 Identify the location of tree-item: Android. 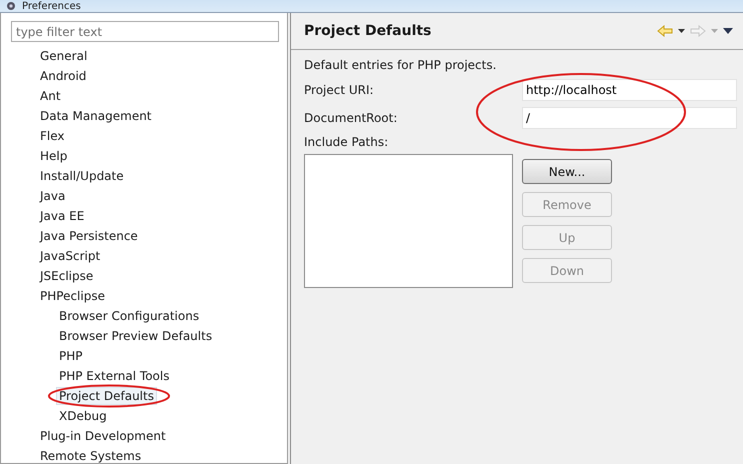
(63, 76).